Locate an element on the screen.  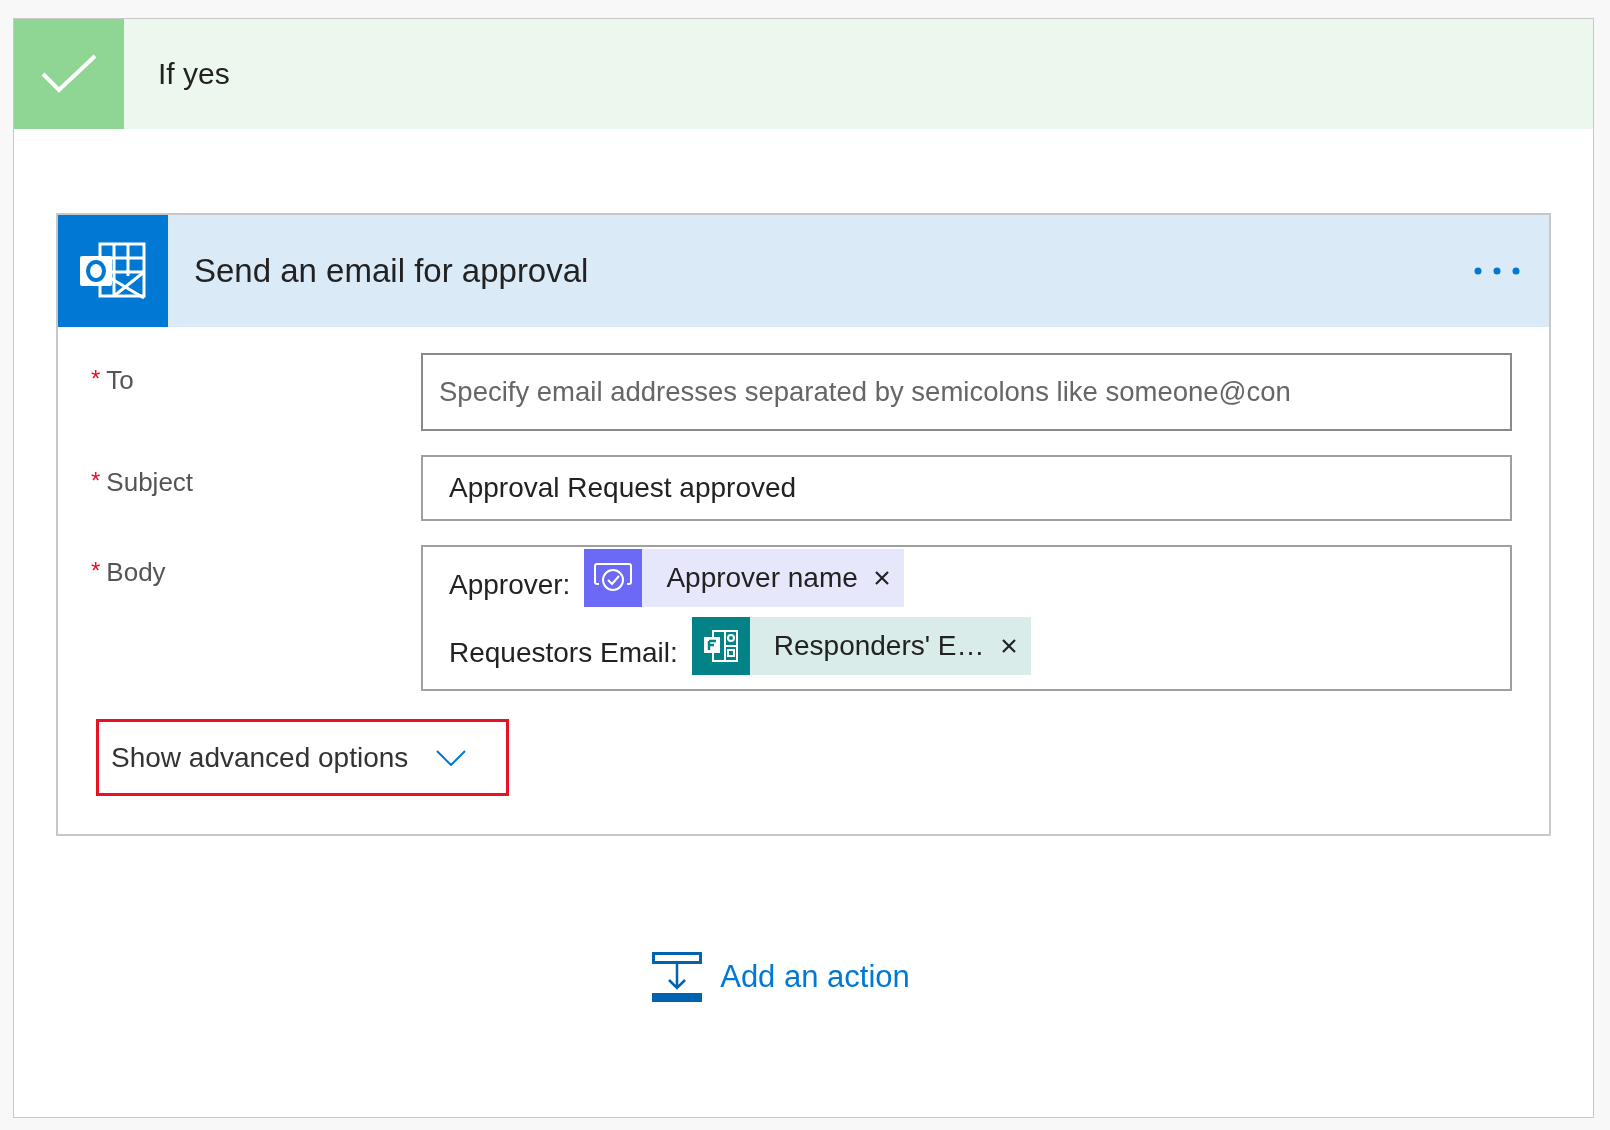
action-header: Send an email for approval is located at coordinates (803, 271).